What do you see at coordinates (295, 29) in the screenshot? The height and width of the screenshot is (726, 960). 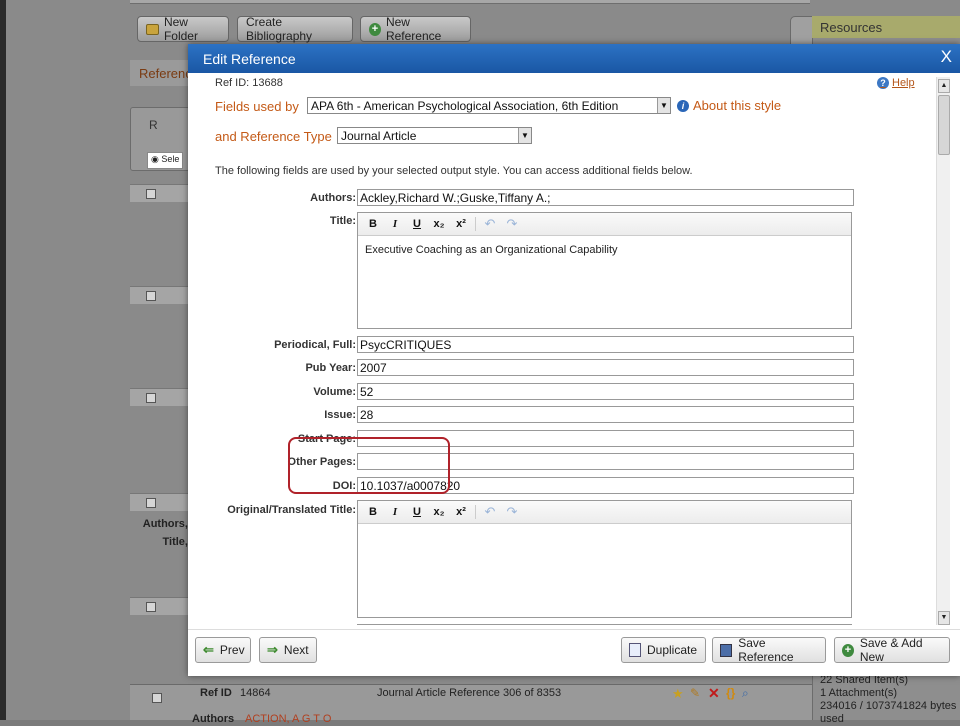 I see `create-bibliography-button: Create Bibliography` at bounding box center [295, 29].